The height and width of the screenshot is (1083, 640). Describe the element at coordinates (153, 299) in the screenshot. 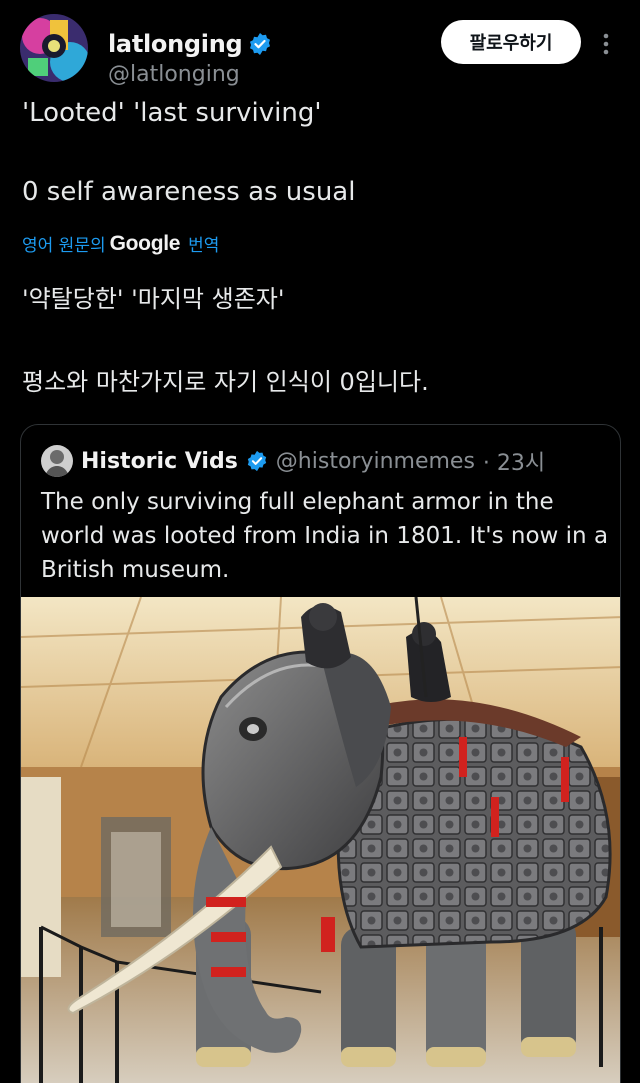

I see `translation-line: '약탈당한' '마지막 생존자'` at that location.